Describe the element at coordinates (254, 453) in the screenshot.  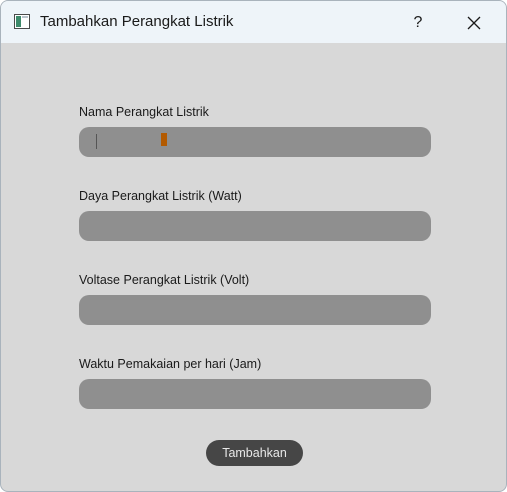
I see `add-device-button: Tambahkan` at that location.